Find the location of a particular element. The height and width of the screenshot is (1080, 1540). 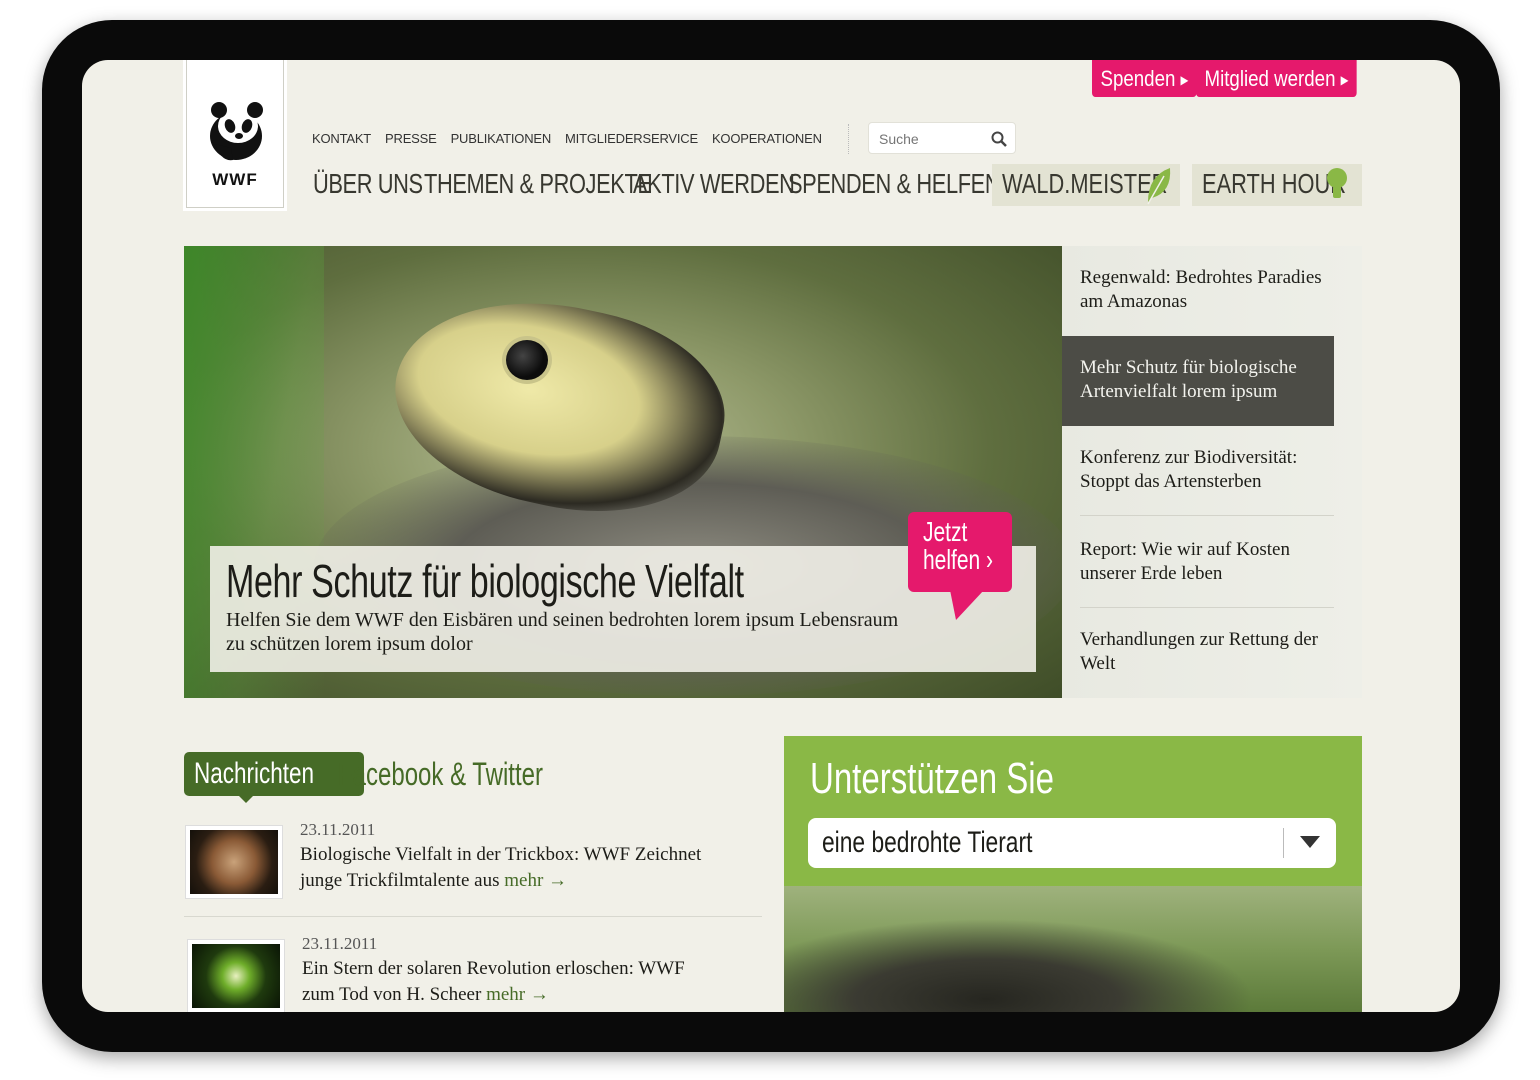

wwf-logo: WWF is located at coordinates (235, 134).